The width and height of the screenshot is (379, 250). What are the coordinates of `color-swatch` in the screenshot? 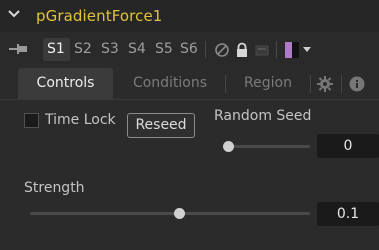 It's located at (288, 50).